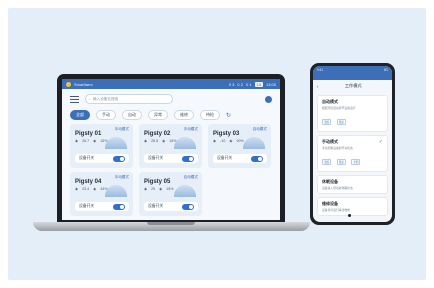 This screenshot has height=288, width=434. I want to click on device-card: 手动模式 Pigsty 04 ◉ 23.4 ◉ 34% 设备开关, so click(101, 194).